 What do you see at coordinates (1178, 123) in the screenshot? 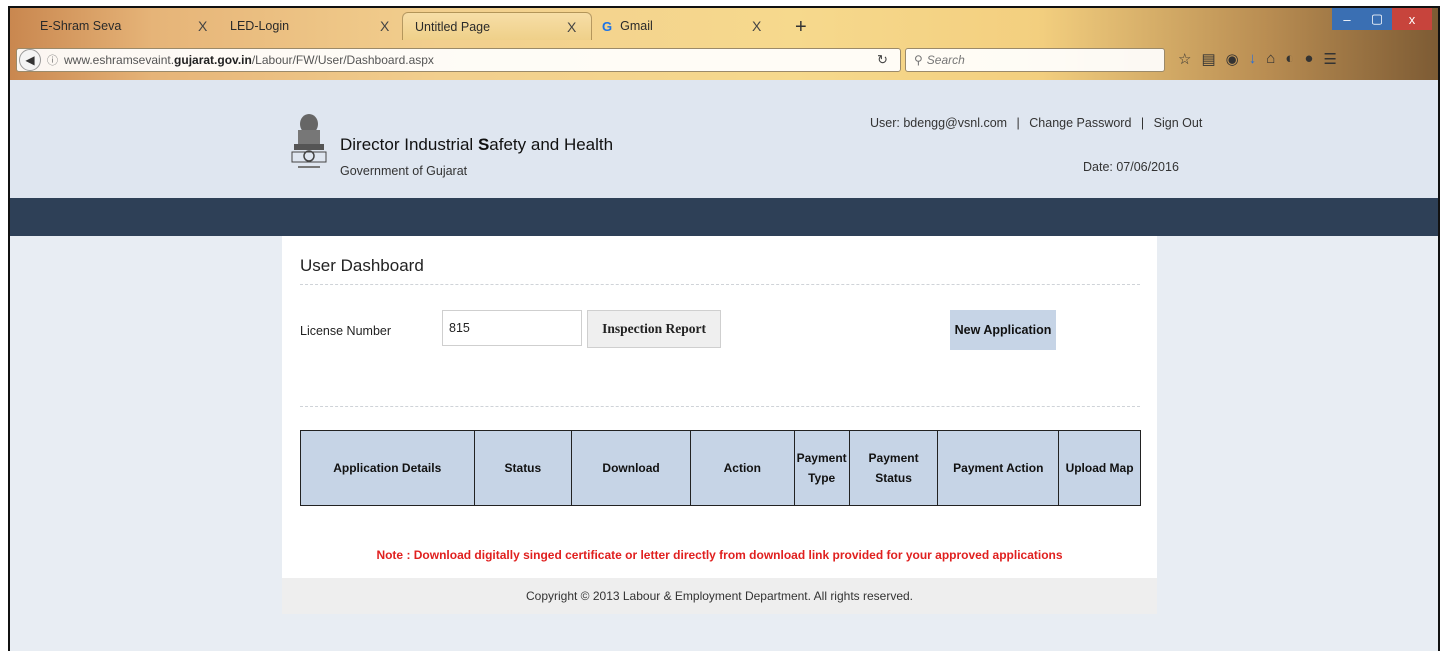
I see `sign-out-link: Sign Out` at bounding box center [1178, 123].